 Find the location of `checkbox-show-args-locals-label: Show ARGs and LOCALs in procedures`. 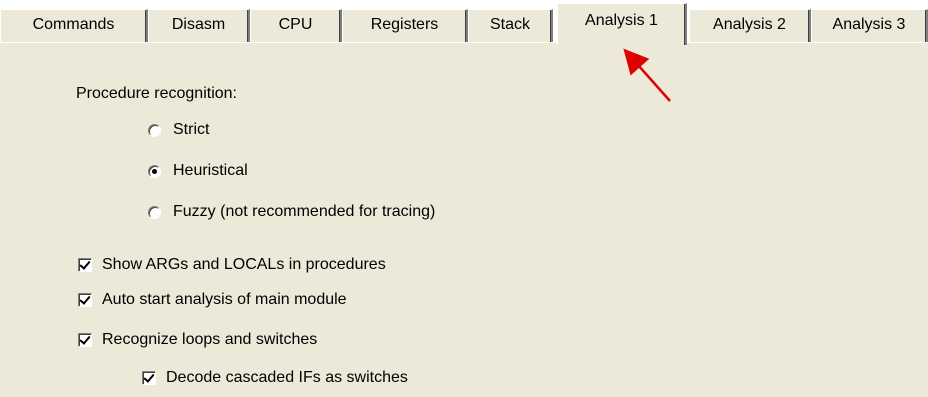

checkbox-show-args-locals-label: Show ARGs and LOCALs in procedures is located at coordinates (244, 264).